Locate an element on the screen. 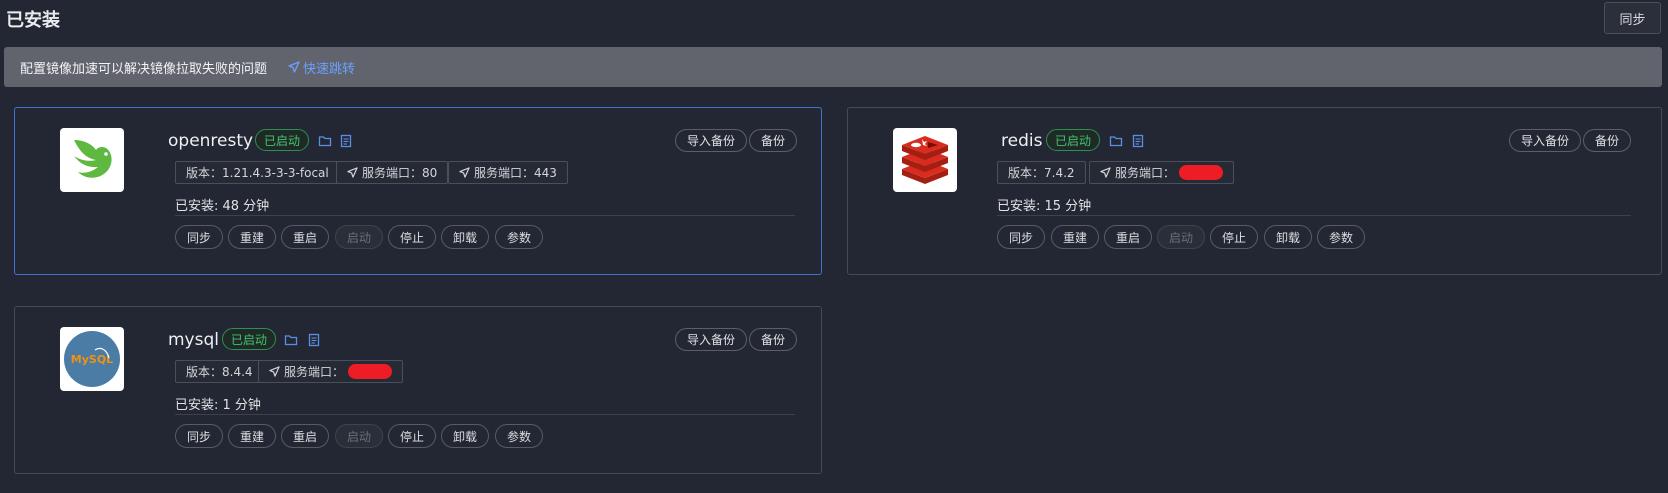 The image size is (1668, 493). mysql-logo-text: MySQL is located at coordinates (92, 359).